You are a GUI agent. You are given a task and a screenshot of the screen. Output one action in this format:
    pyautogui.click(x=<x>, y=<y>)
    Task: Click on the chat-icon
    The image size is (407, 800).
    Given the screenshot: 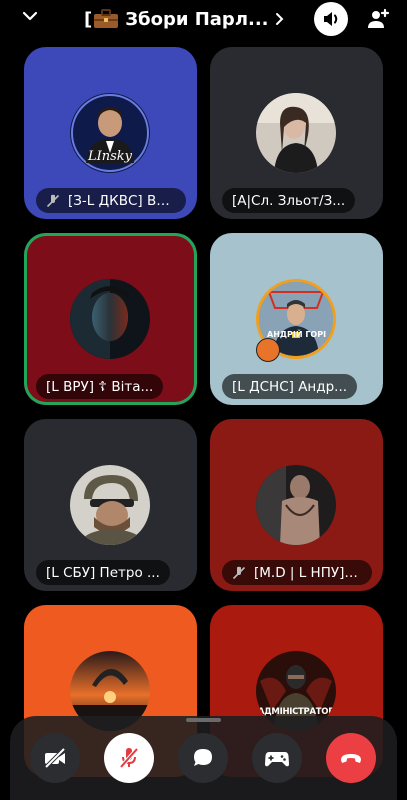 What is the action you would take?
    pyautogui.click(x=203, y=757)
    